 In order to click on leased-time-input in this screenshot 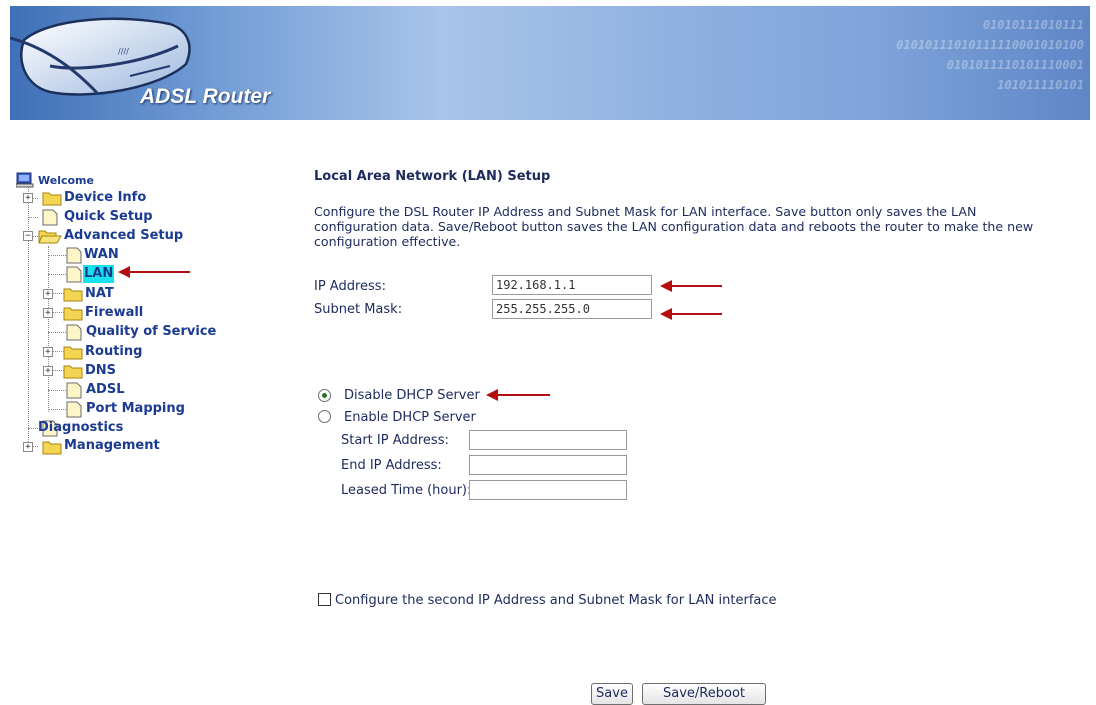, I will do `click(548, 490)`.